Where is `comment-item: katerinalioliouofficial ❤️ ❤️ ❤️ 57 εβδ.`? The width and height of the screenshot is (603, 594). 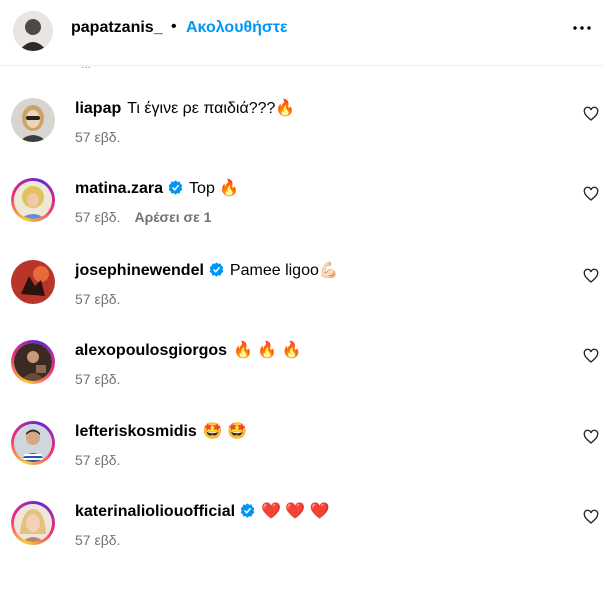
comment-item: katerinalioliouofficial ❤️ ❤️ ❤️ 57 εβδ. is located at coordinates (301, 541).